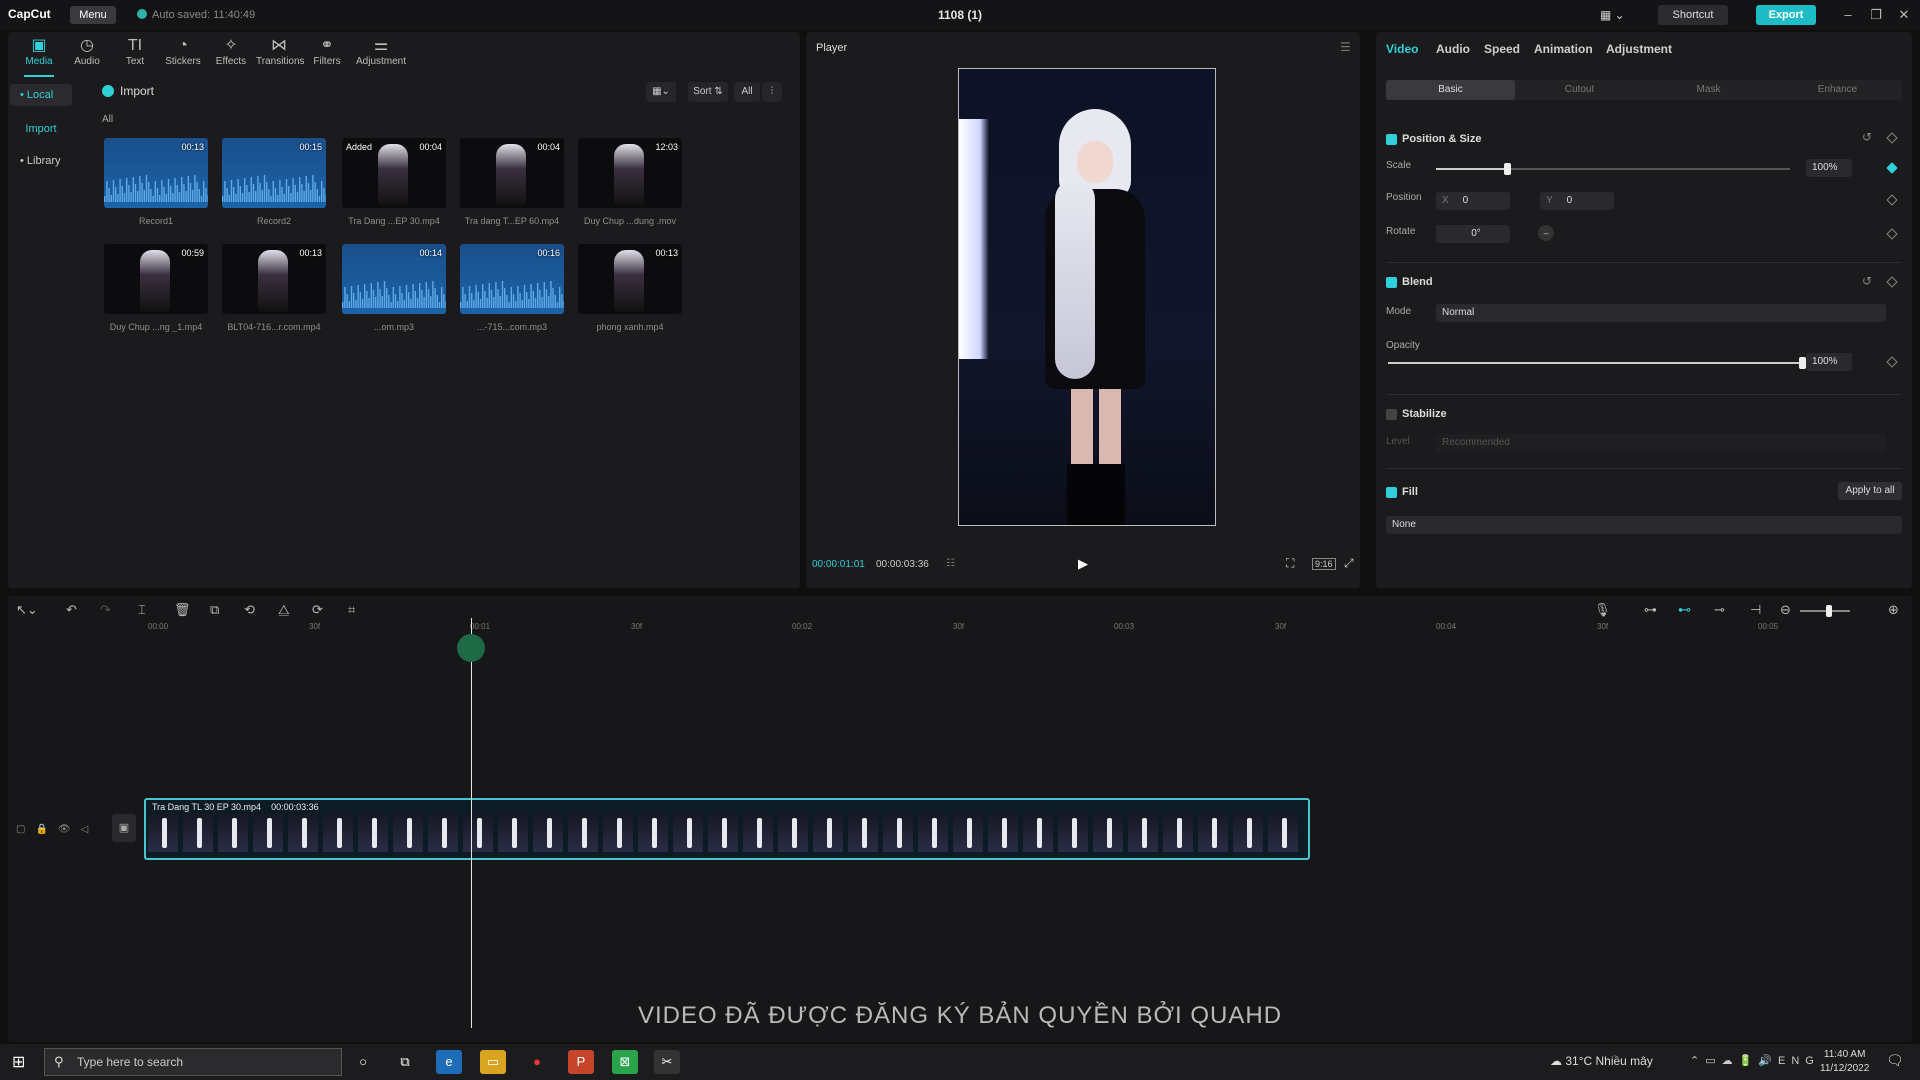 The image size is (1920, 1080). I want to click on cover-icon: ▣, so click(124, 828).